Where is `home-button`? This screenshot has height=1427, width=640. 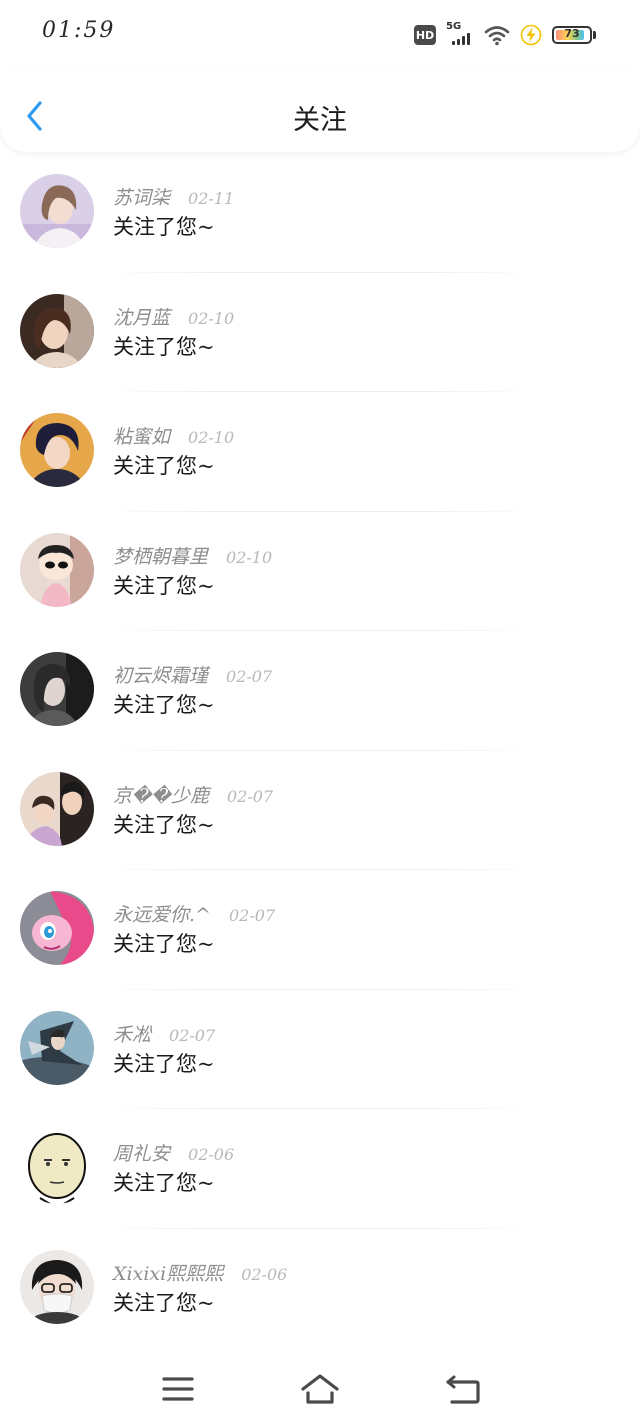 home-button is located at coordinates (320, 1389).